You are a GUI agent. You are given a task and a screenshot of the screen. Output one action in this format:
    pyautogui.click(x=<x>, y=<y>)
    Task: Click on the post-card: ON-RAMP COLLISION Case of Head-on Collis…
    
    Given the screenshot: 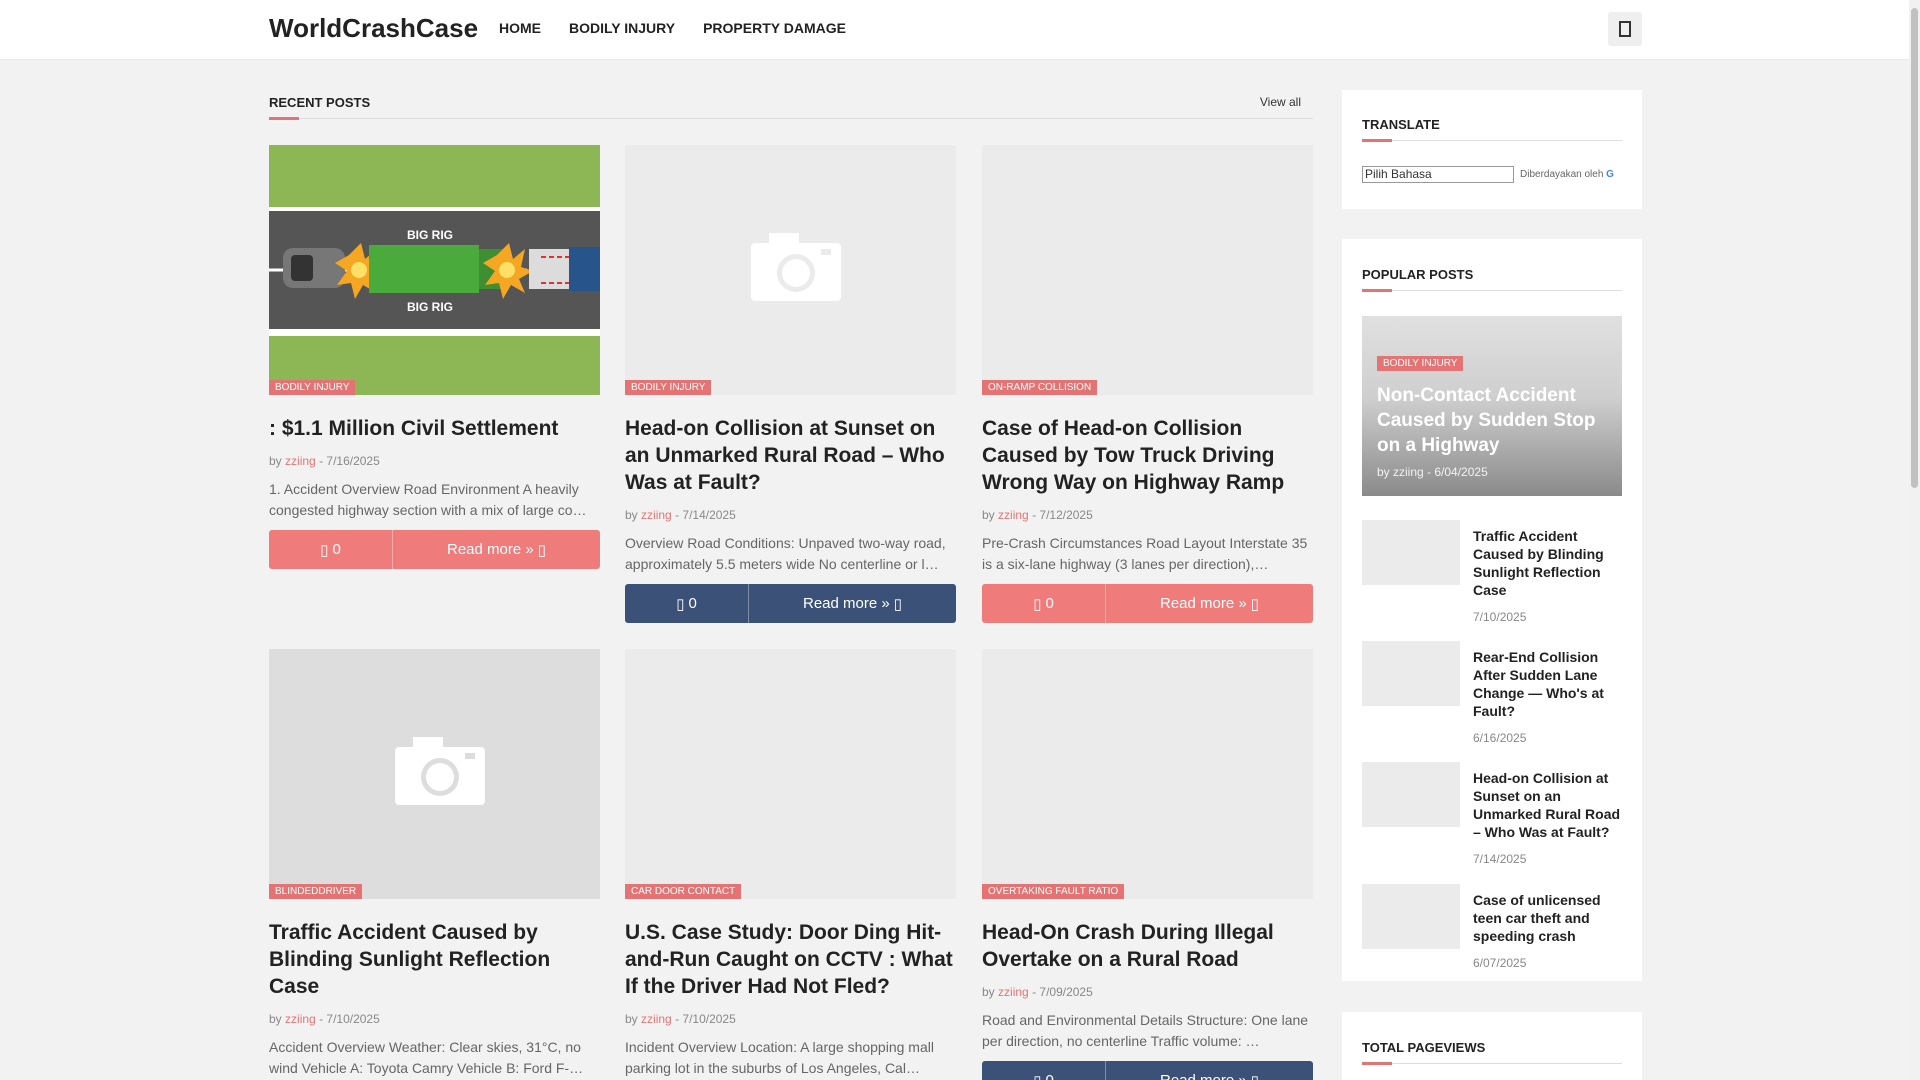 What is the action you would take?
    pyautogui.click(x=1147, y=384)
    